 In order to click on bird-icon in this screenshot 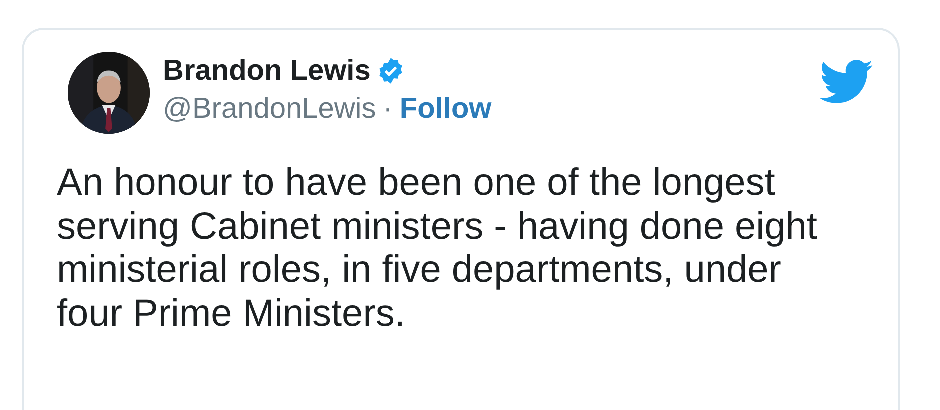, I will do `click(847, 82)`.